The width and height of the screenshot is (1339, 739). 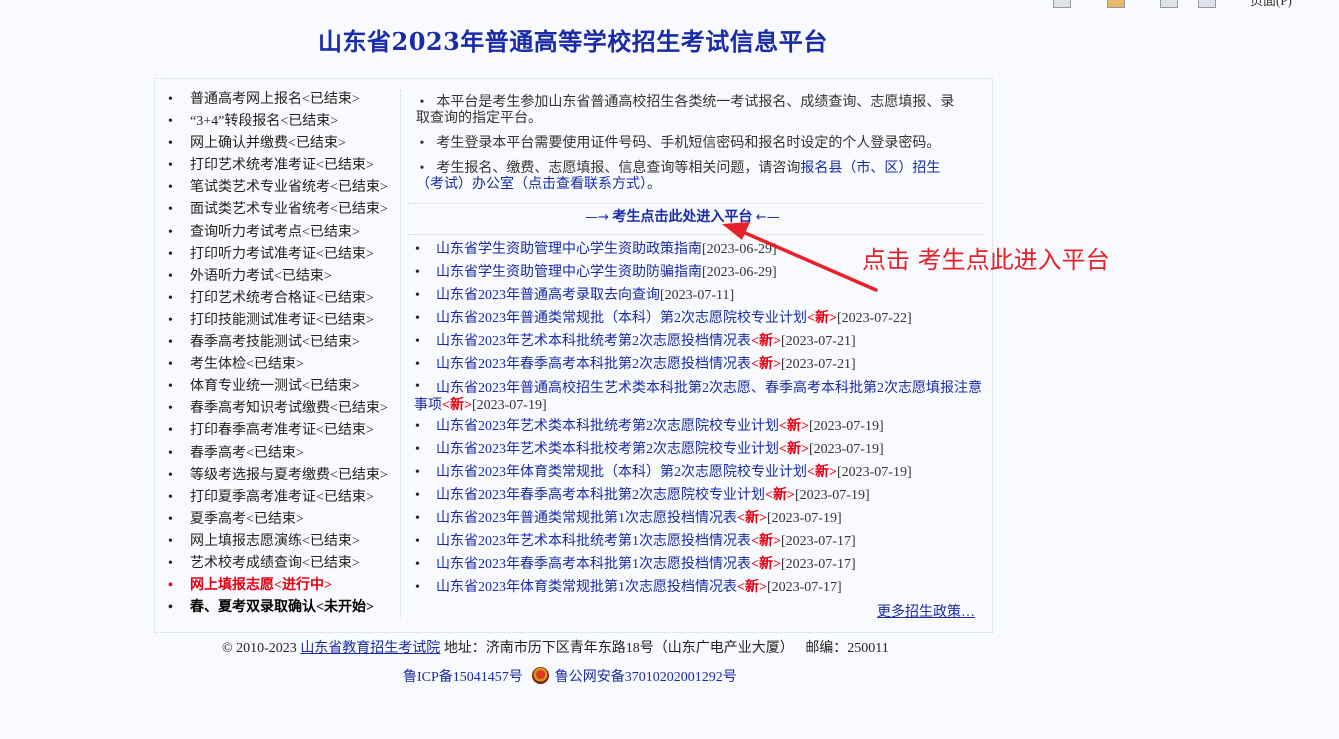 What do you see at coordinates (621, 318) in the screenshot?
I see `news-link: 山东省2023年普通类常规批（本科）第2次志愿院校专业计划` at bounding box center [621, 318].